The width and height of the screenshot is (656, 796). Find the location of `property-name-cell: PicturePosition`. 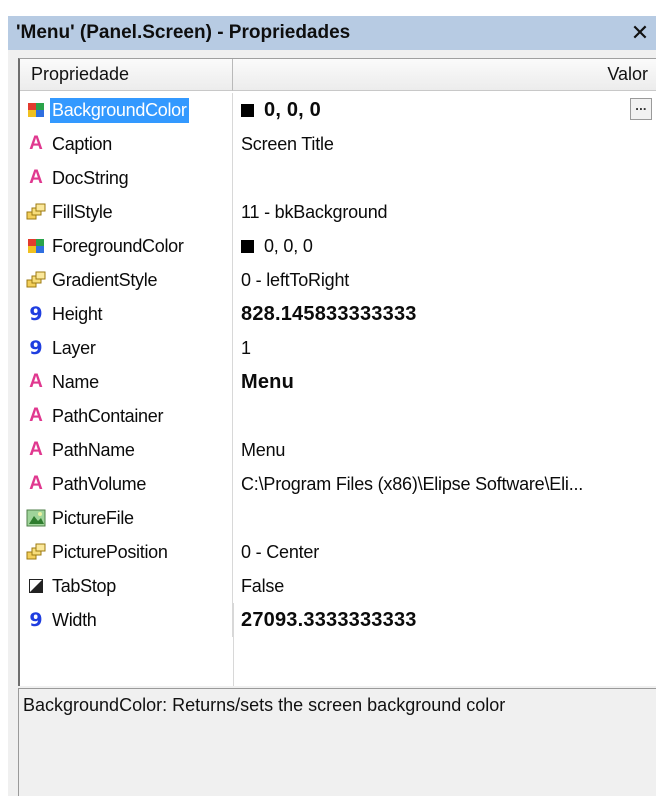

property-name-cell: PicturePosition is located at coordinates (126, 552).